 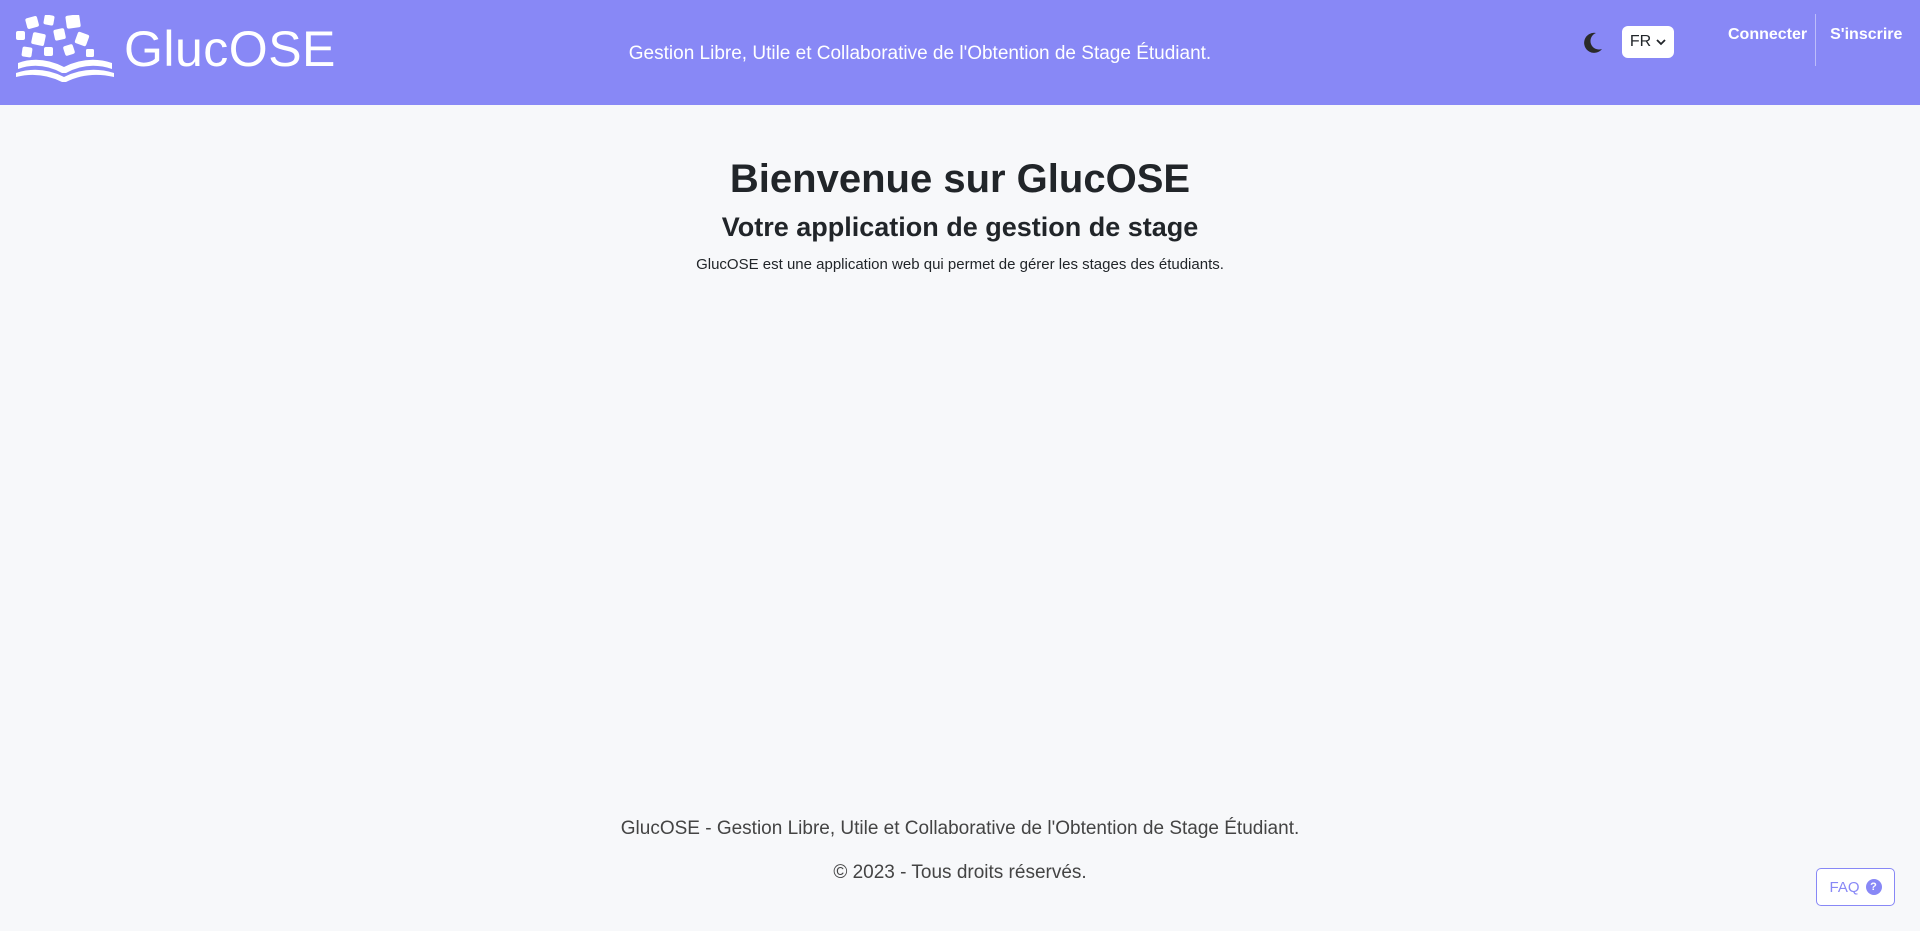 I want to click on auth-nav: Connecter S'inscrire, so click(x=1812, y=40).